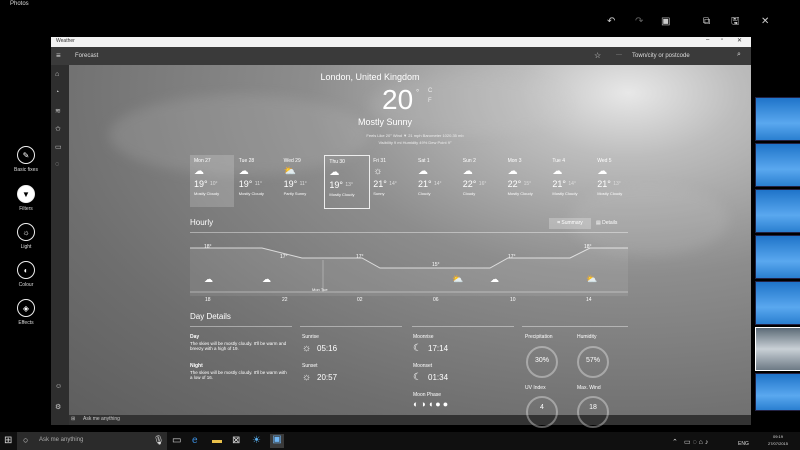 The height and width of the screenshot is (450, 800). What do you see at coordinates (202, 161) in the screenshot?
I see `day-name: Mon 27` at bounding box center [202, 161].